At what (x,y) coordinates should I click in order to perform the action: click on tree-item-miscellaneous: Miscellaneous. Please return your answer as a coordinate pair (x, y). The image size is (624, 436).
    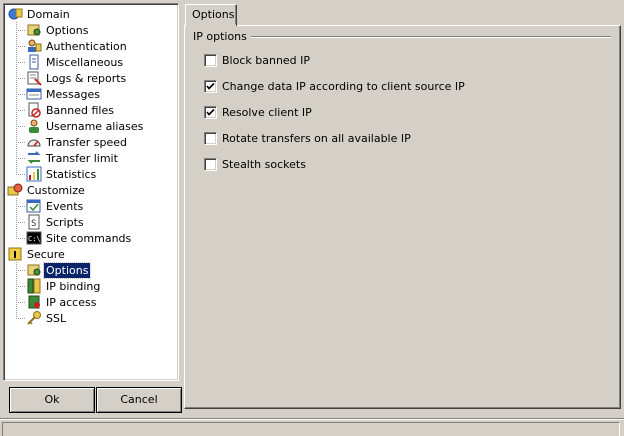
    Looking at the image, I should click on (75, 62).